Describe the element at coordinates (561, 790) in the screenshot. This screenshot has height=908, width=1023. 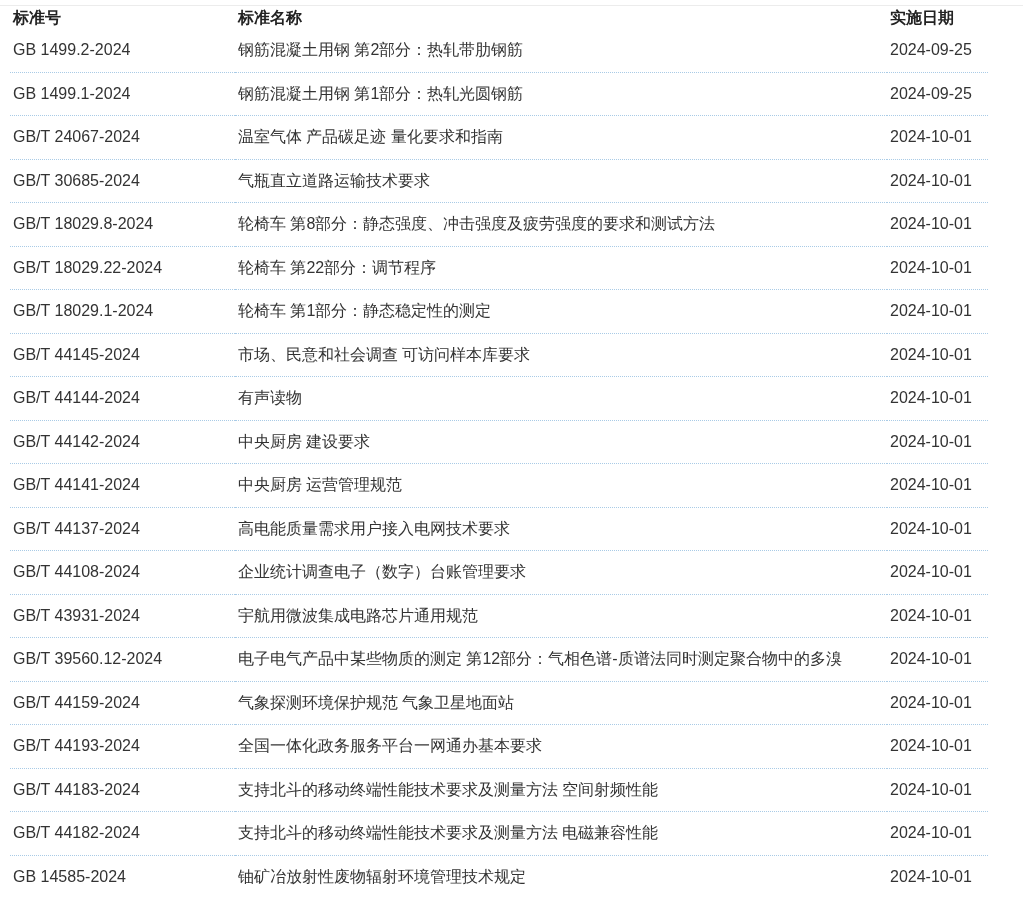
I see `table-cell: 支持北斗的移动终端性能技术要求及测量方法 空间射频性能` at that location.